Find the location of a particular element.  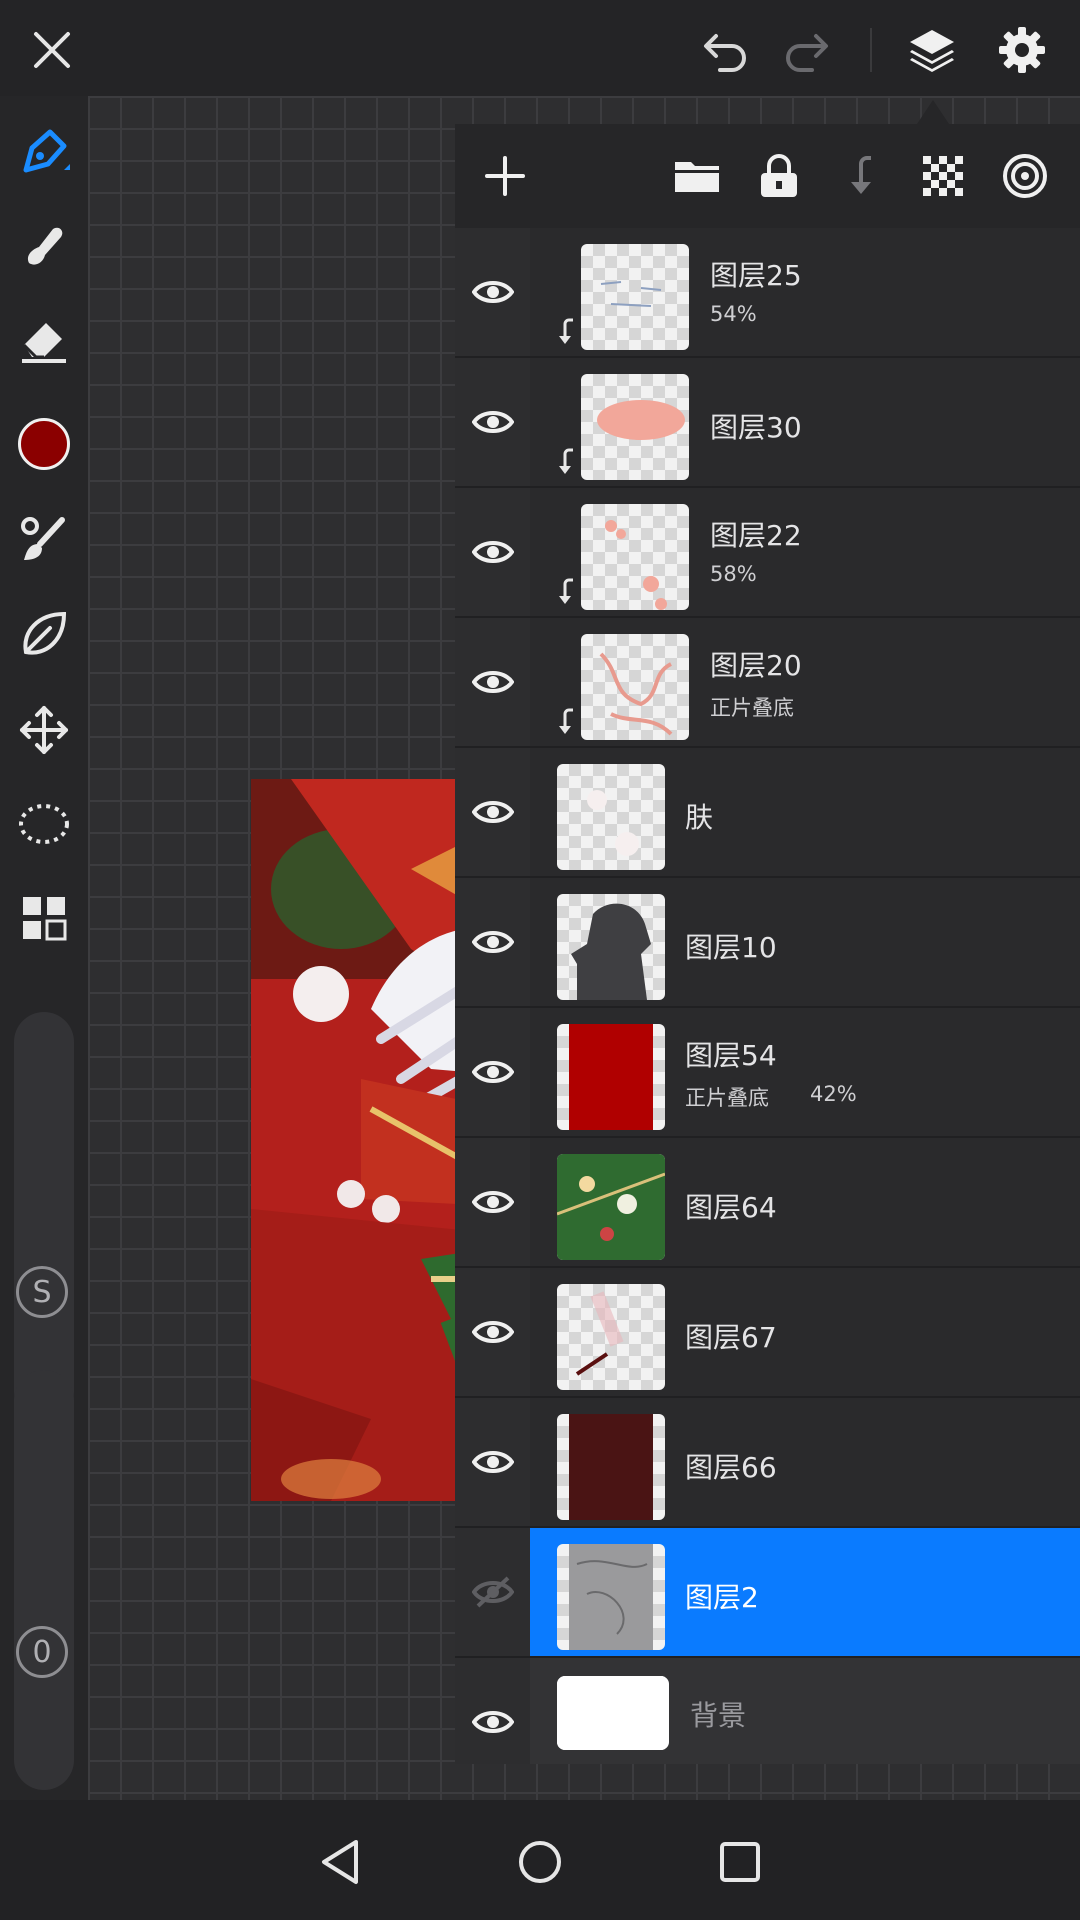

color-swatch is located at coordinates (44, 444).